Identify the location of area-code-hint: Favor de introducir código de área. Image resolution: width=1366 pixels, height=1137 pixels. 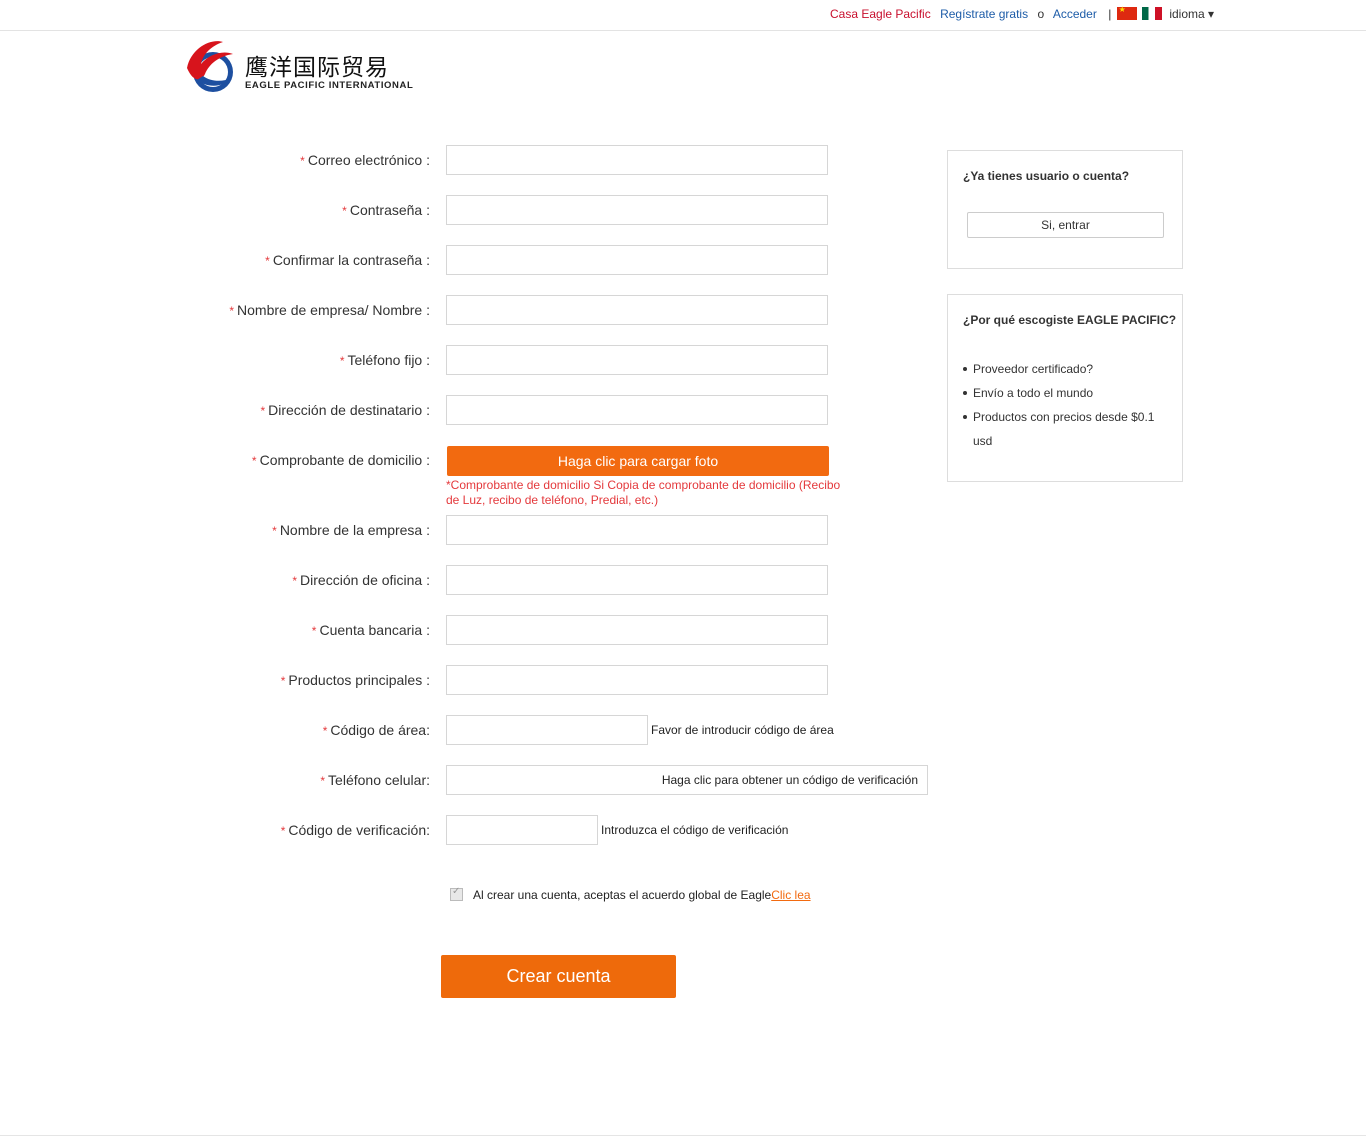
(742, 730).